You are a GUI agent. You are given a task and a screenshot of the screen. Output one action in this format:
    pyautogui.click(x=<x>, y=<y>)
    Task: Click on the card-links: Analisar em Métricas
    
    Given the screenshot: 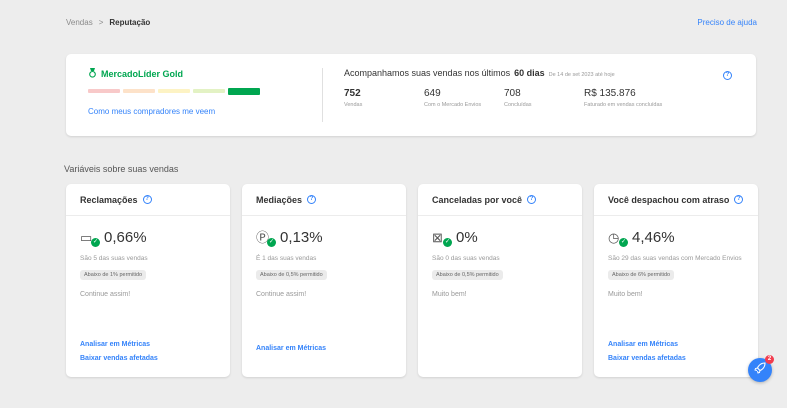 What is the action you would take?
    pyautogui.click(x=291, y=345)
    